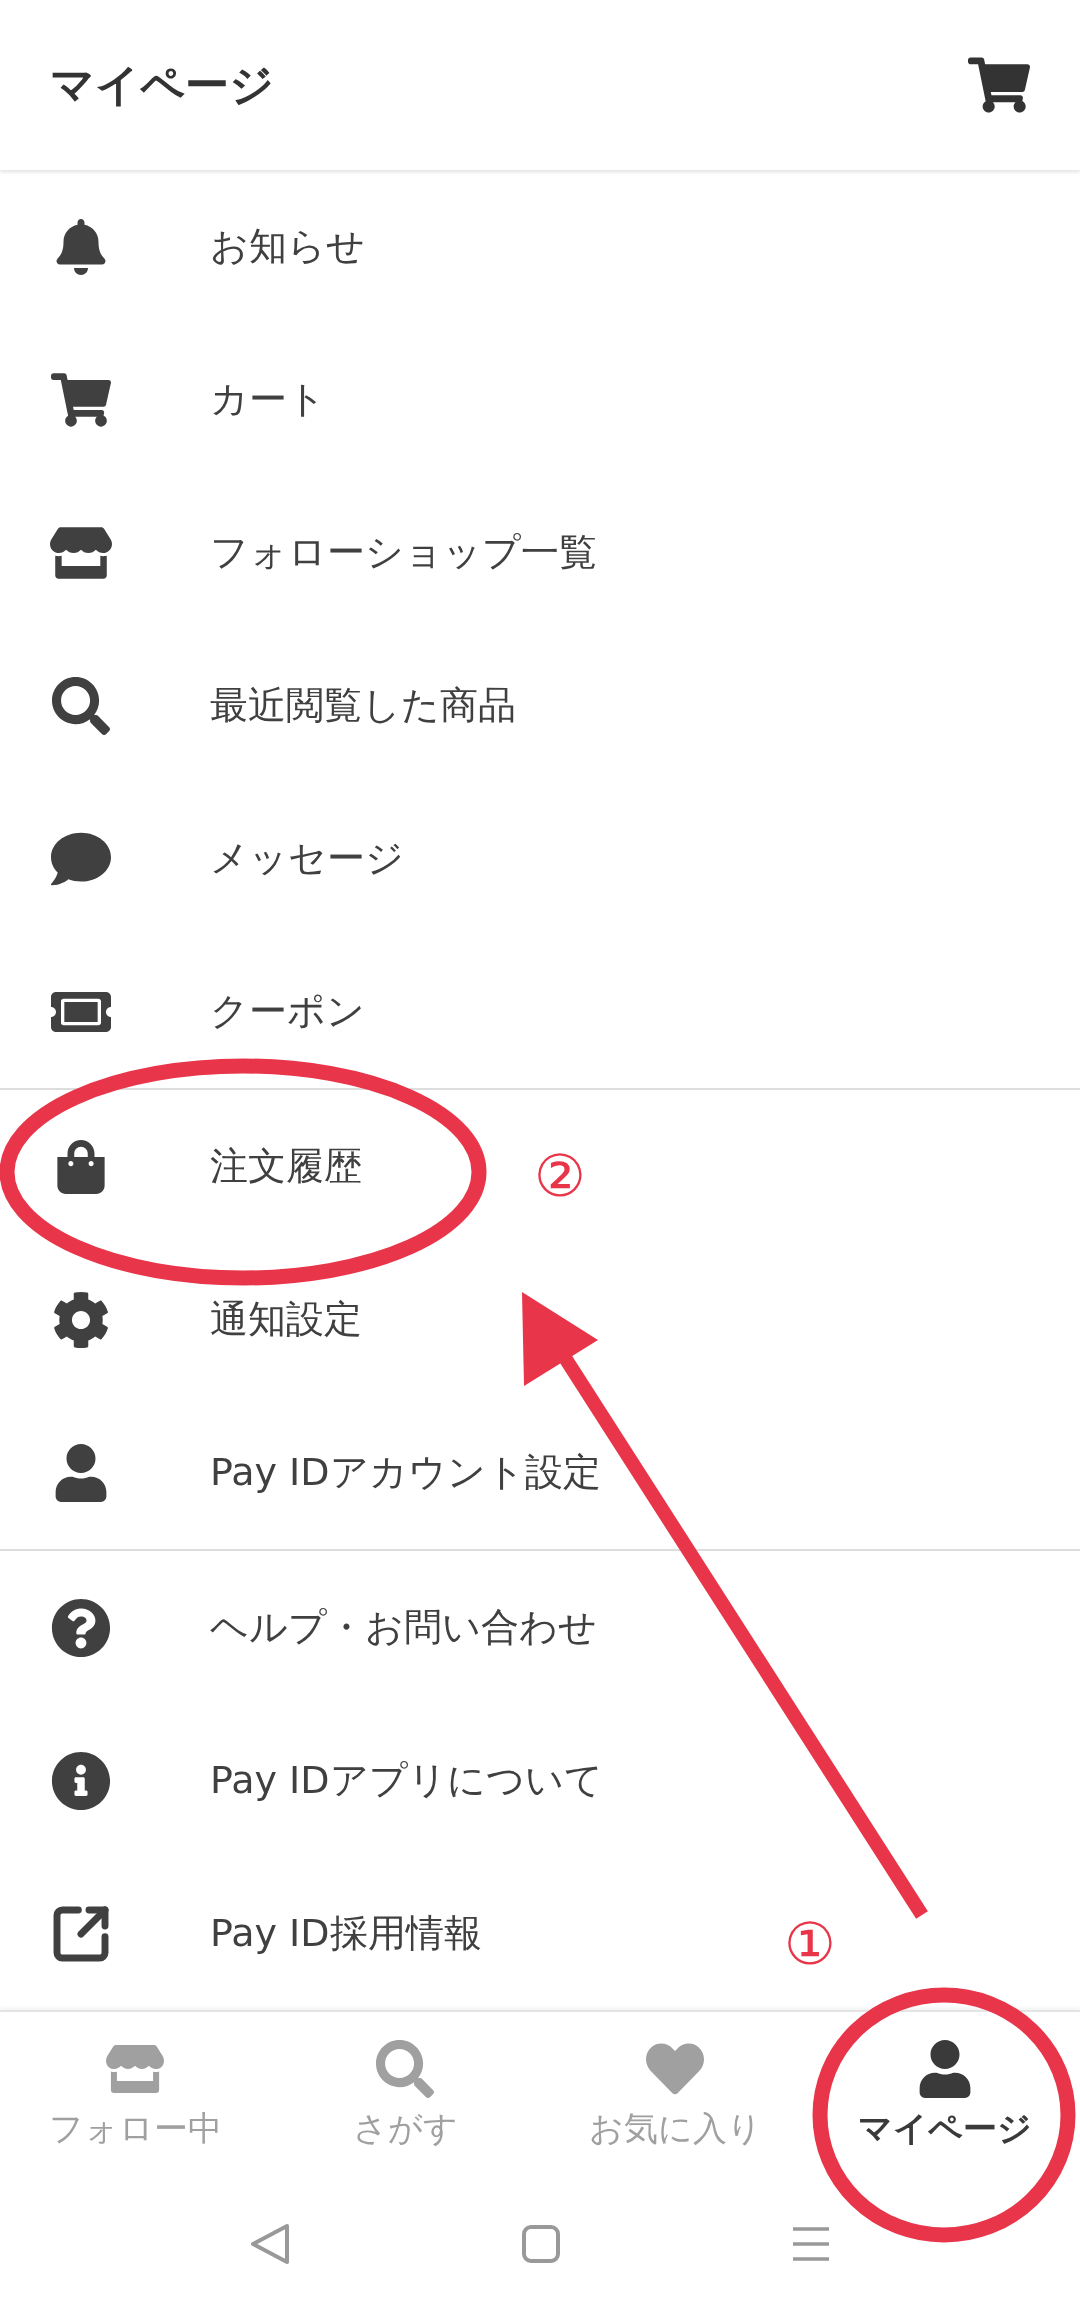  What do you see at coordinates (363, 705) in the screenshot?
I see `menu-item: 最近閲覧した商品` at bounding box center [363, 705].